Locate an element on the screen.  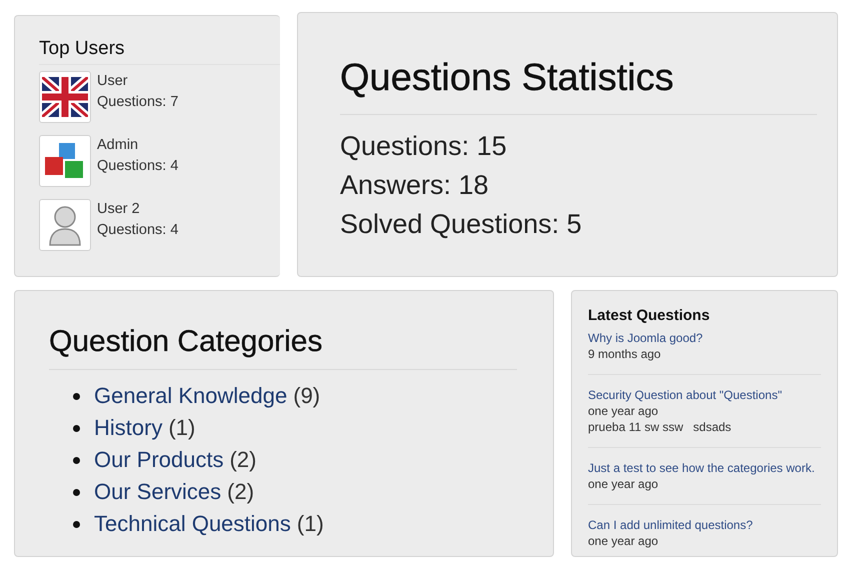
category-link: History is located at coordinates (128, 428).